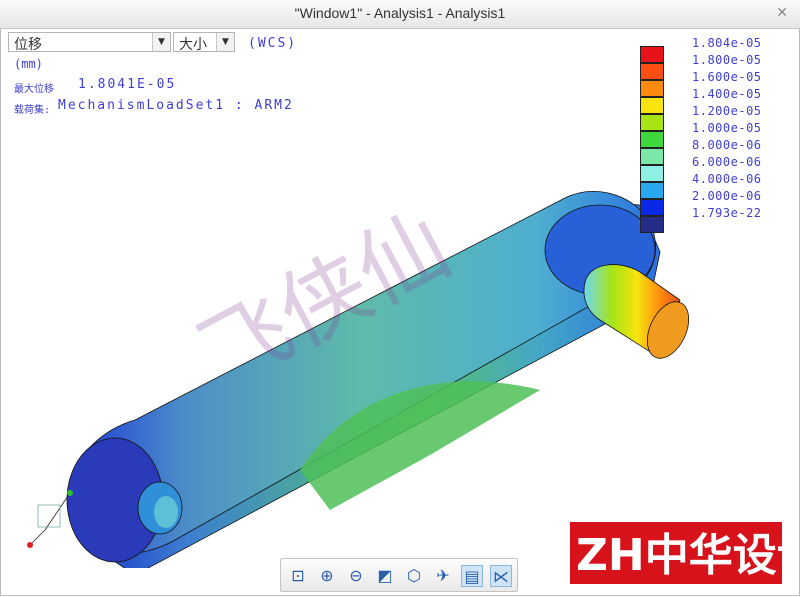 Image resolution: width=800 pixels, height=597 pixels. What do you see at coordinates (727, 162) in the screenshot?
I see `legend-value: 6.000e-06` at bounding box center [727, 162].